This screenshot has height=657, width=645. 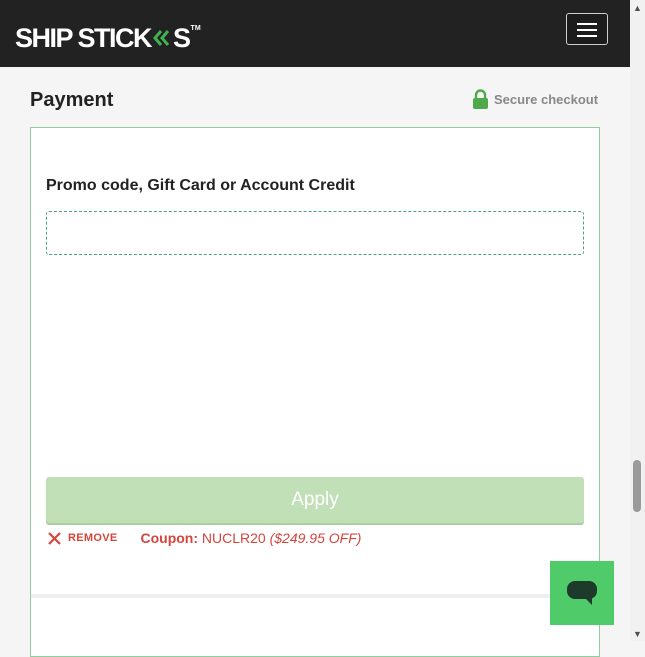 I want to click on coupon-discount: ($249.95 OFF), so click(x=315, y=538).